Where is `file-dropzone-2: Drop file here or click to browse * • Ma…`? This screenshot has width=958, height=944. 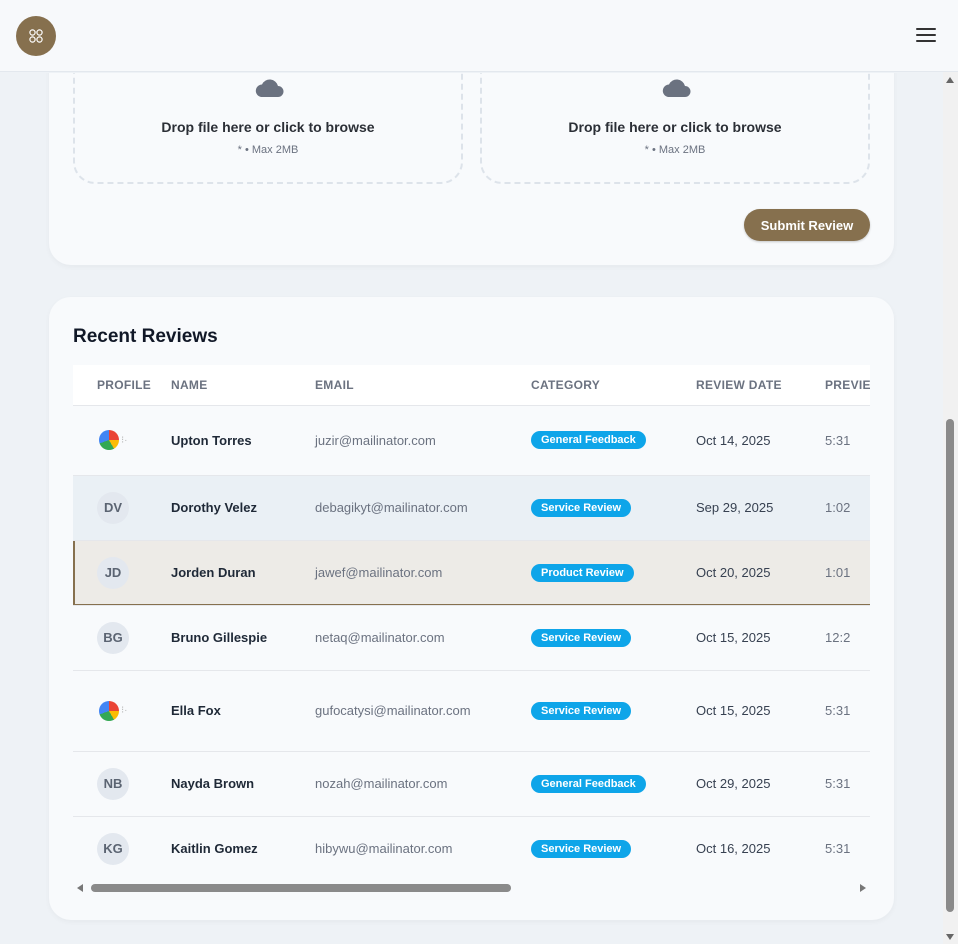
file-dropzone-2: Drop file here or click to browse * • Ma… is located at coordinates (675, 128).